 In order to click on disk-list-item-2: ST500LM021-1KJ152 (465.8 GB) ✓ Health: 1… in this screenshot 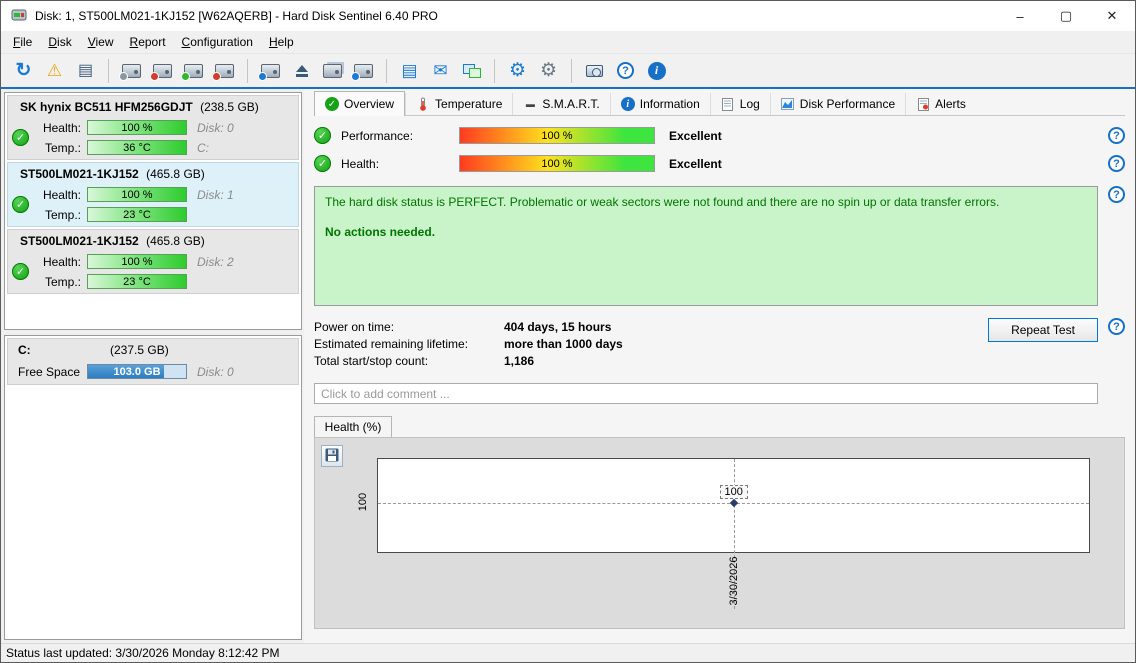, I will do `click(153, 261)`.